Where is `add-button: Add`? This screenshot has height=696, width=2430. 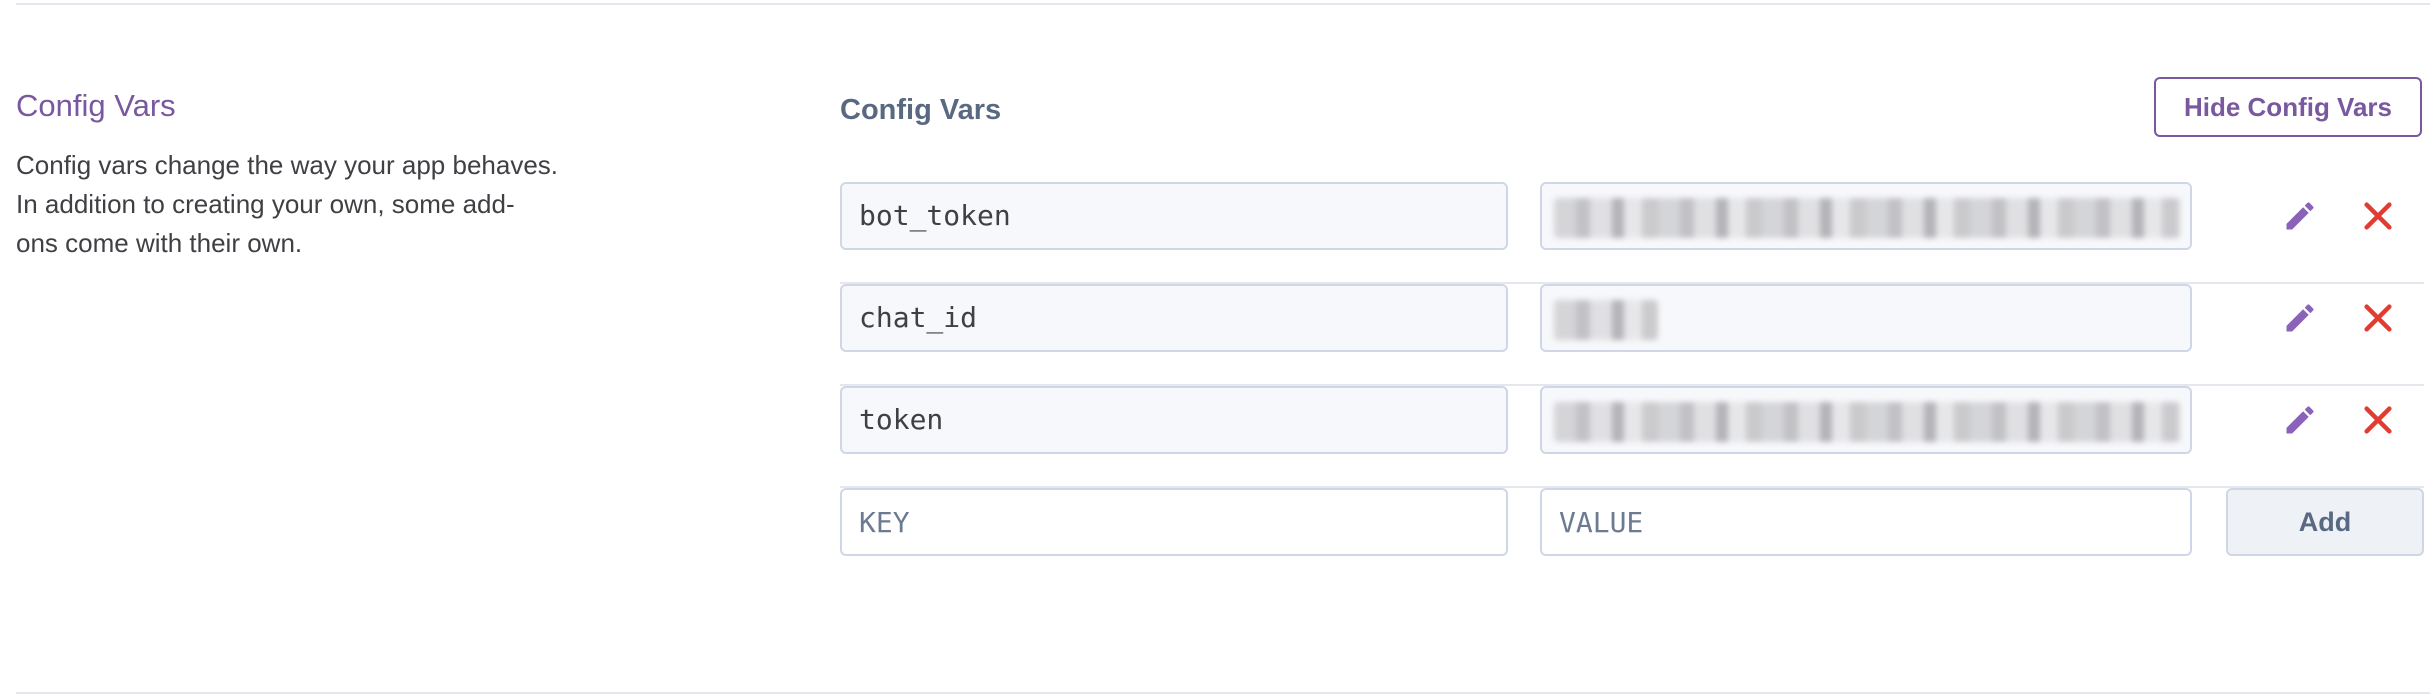 add-button: Add is located at coordinates (2325, 522).